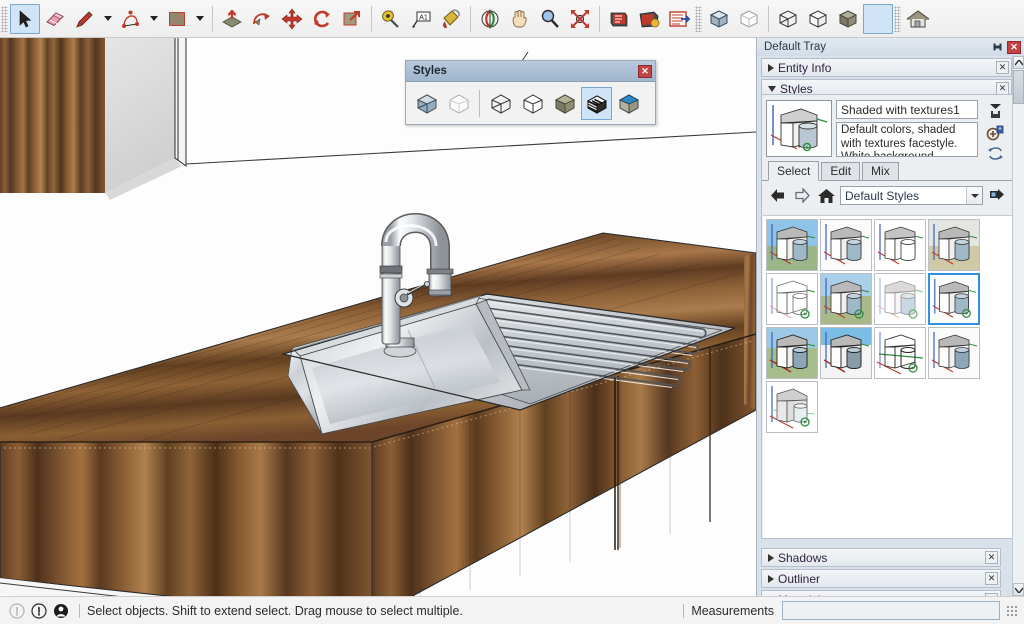  Describe the element at coordinates (490, 19) in the screenshot. I see `orbit-tool` at that location.